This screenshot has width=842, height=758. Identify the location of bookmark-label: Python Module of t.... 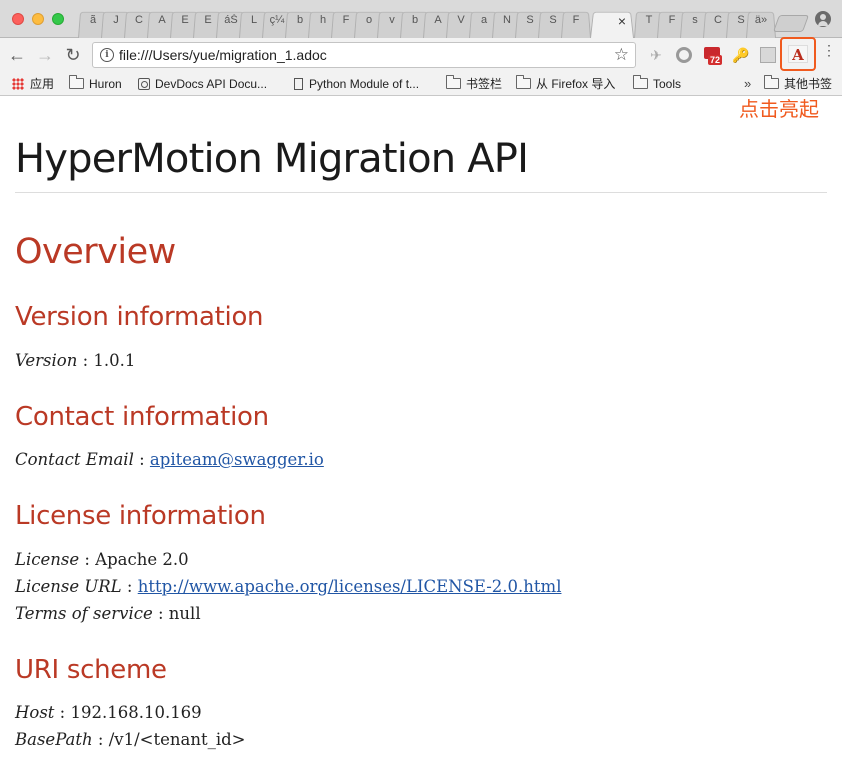
(364, 84).